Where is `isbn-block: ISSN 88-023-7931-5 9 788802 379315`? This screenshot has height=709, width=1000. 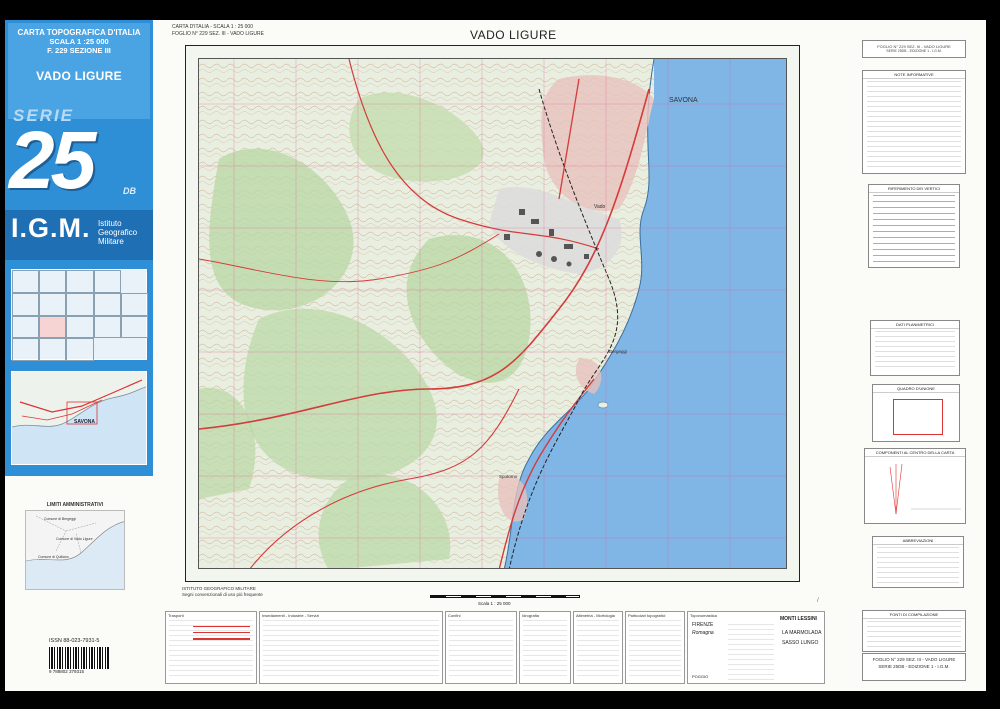
isbn-block: ISSN 88-023-7931-5 9 788802 379315 is located at coordinates (91, 660).